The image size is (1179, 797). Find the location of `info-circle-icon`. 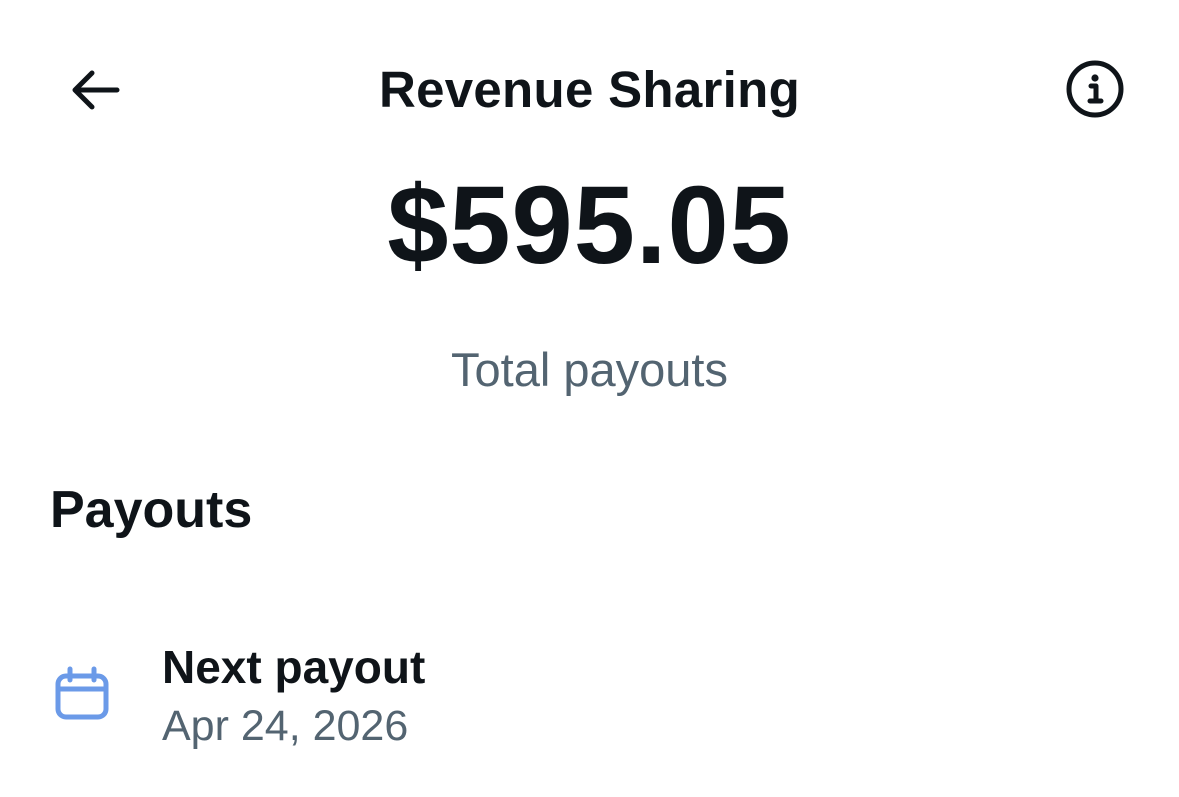

info-circle-icon is located at coordinates (1095, 89).